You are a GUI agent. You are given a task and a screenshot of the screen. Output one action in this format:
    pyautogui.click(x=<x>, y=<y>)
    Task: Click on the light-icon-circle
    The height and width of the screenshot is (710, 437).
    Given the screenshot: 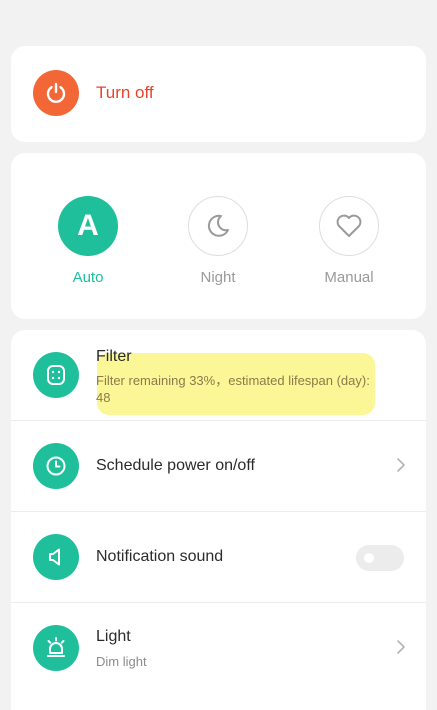 What is the action you would take?
    pyautogui.click(x=56, y=648)
    